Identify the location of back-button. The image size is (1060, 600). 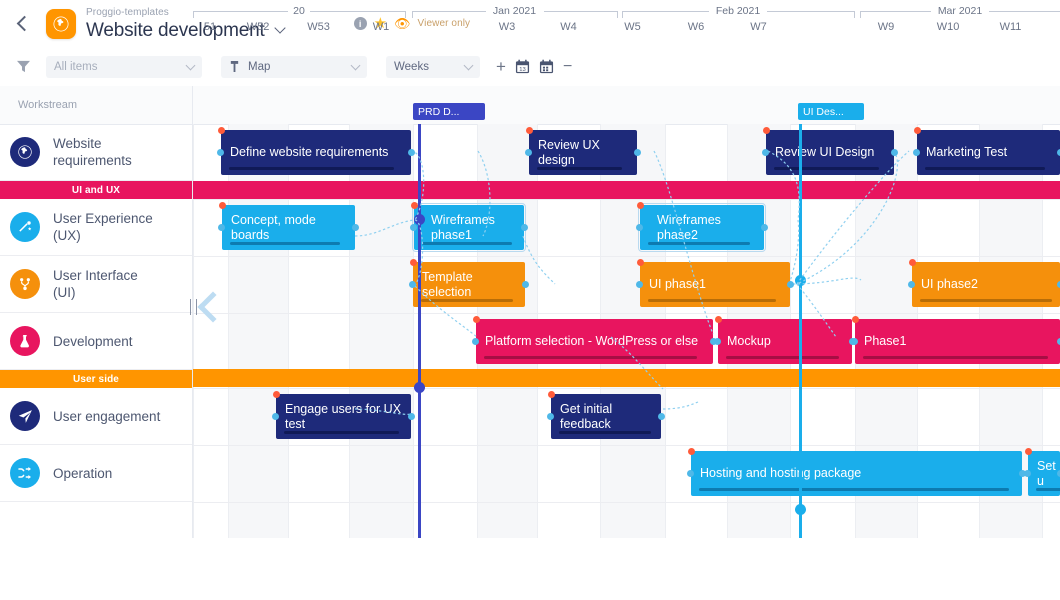
(23, 23).